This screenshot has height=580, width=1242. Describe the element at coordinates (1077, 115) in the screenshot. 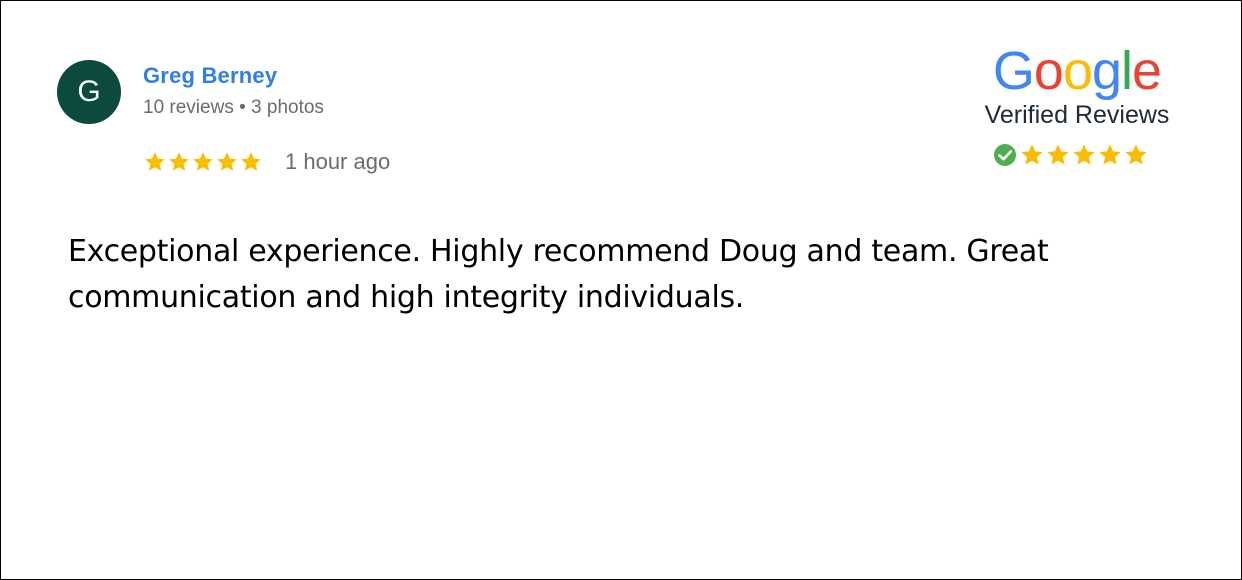

I see `badge-caption: Verified Reviews` at that location.